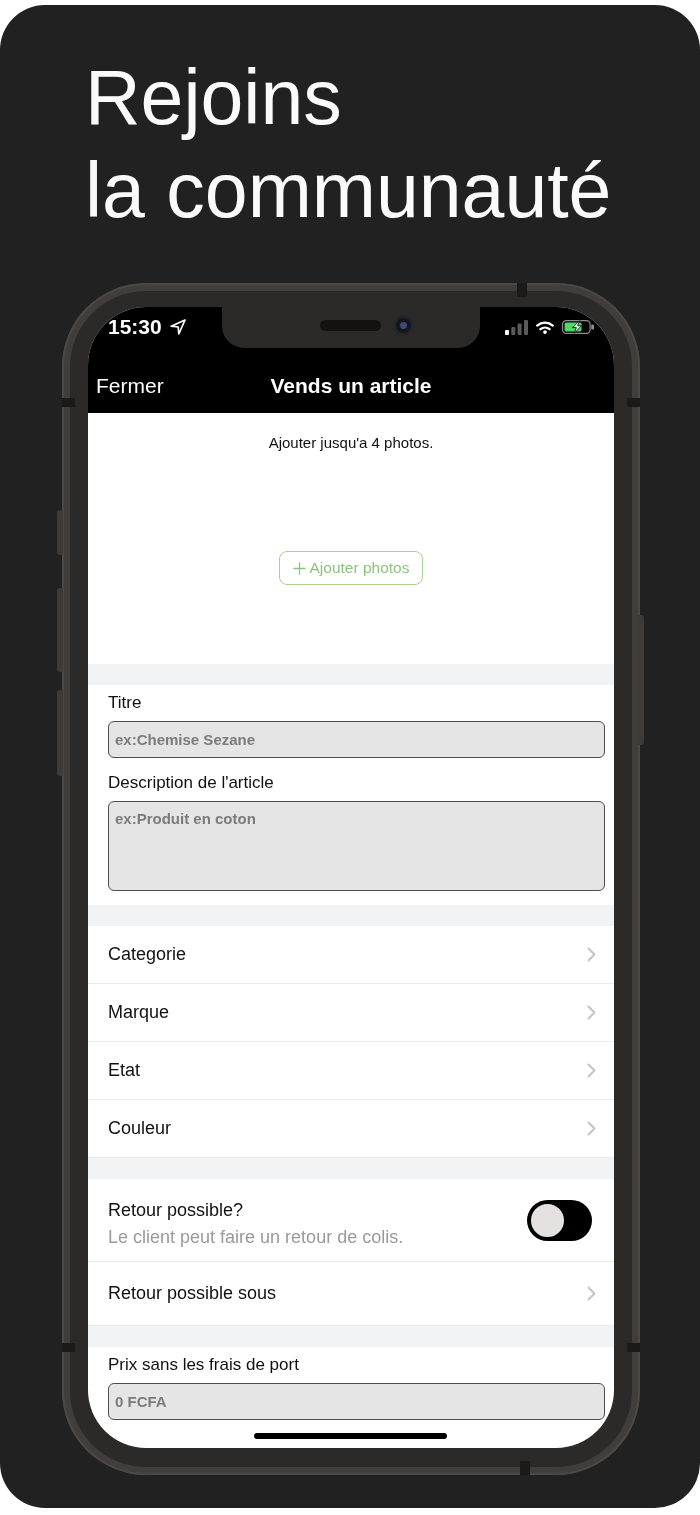  I want to click on input-field: ex:Chemise Sezane, so click(356, 739).